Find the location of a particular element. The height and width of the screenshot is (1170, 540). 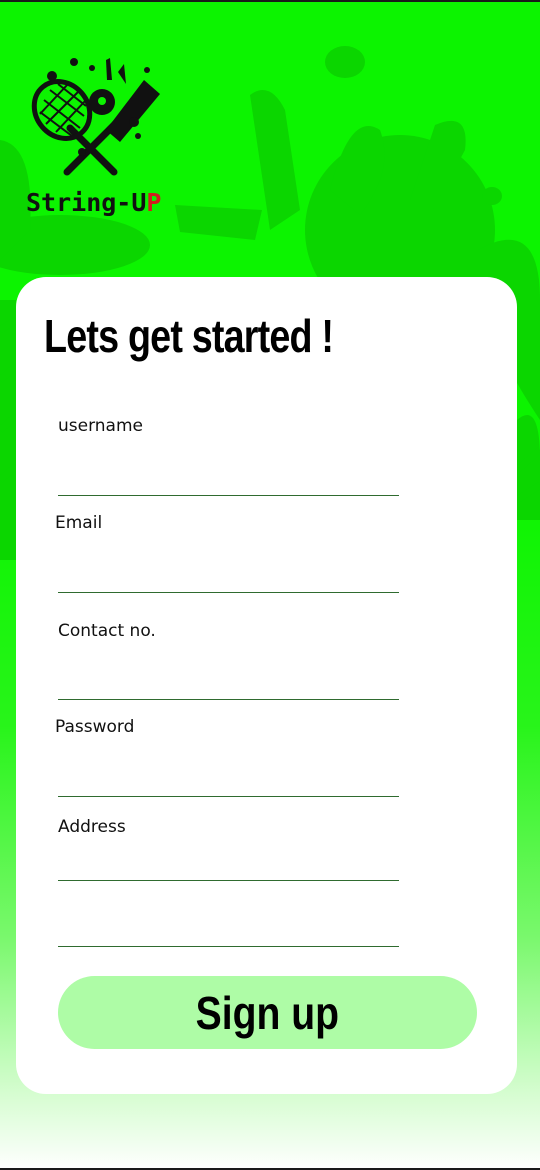

brand-name-accent: P is located at coordinates (154, 202).